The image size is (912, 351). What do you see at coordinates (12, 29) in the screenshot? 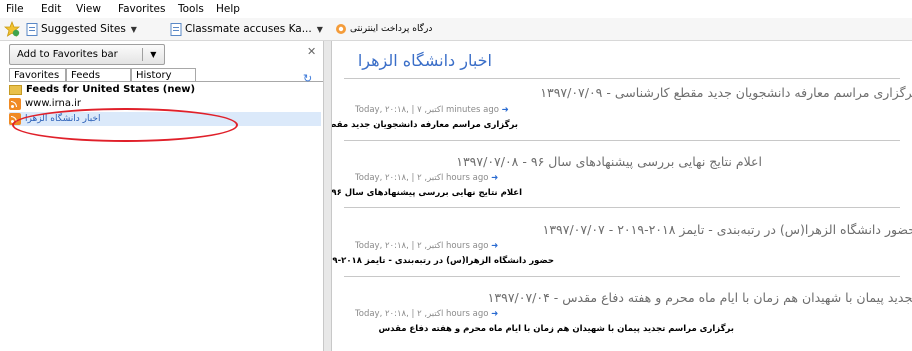
I see `favorites-star-icon` at bounding box center [12, 29].